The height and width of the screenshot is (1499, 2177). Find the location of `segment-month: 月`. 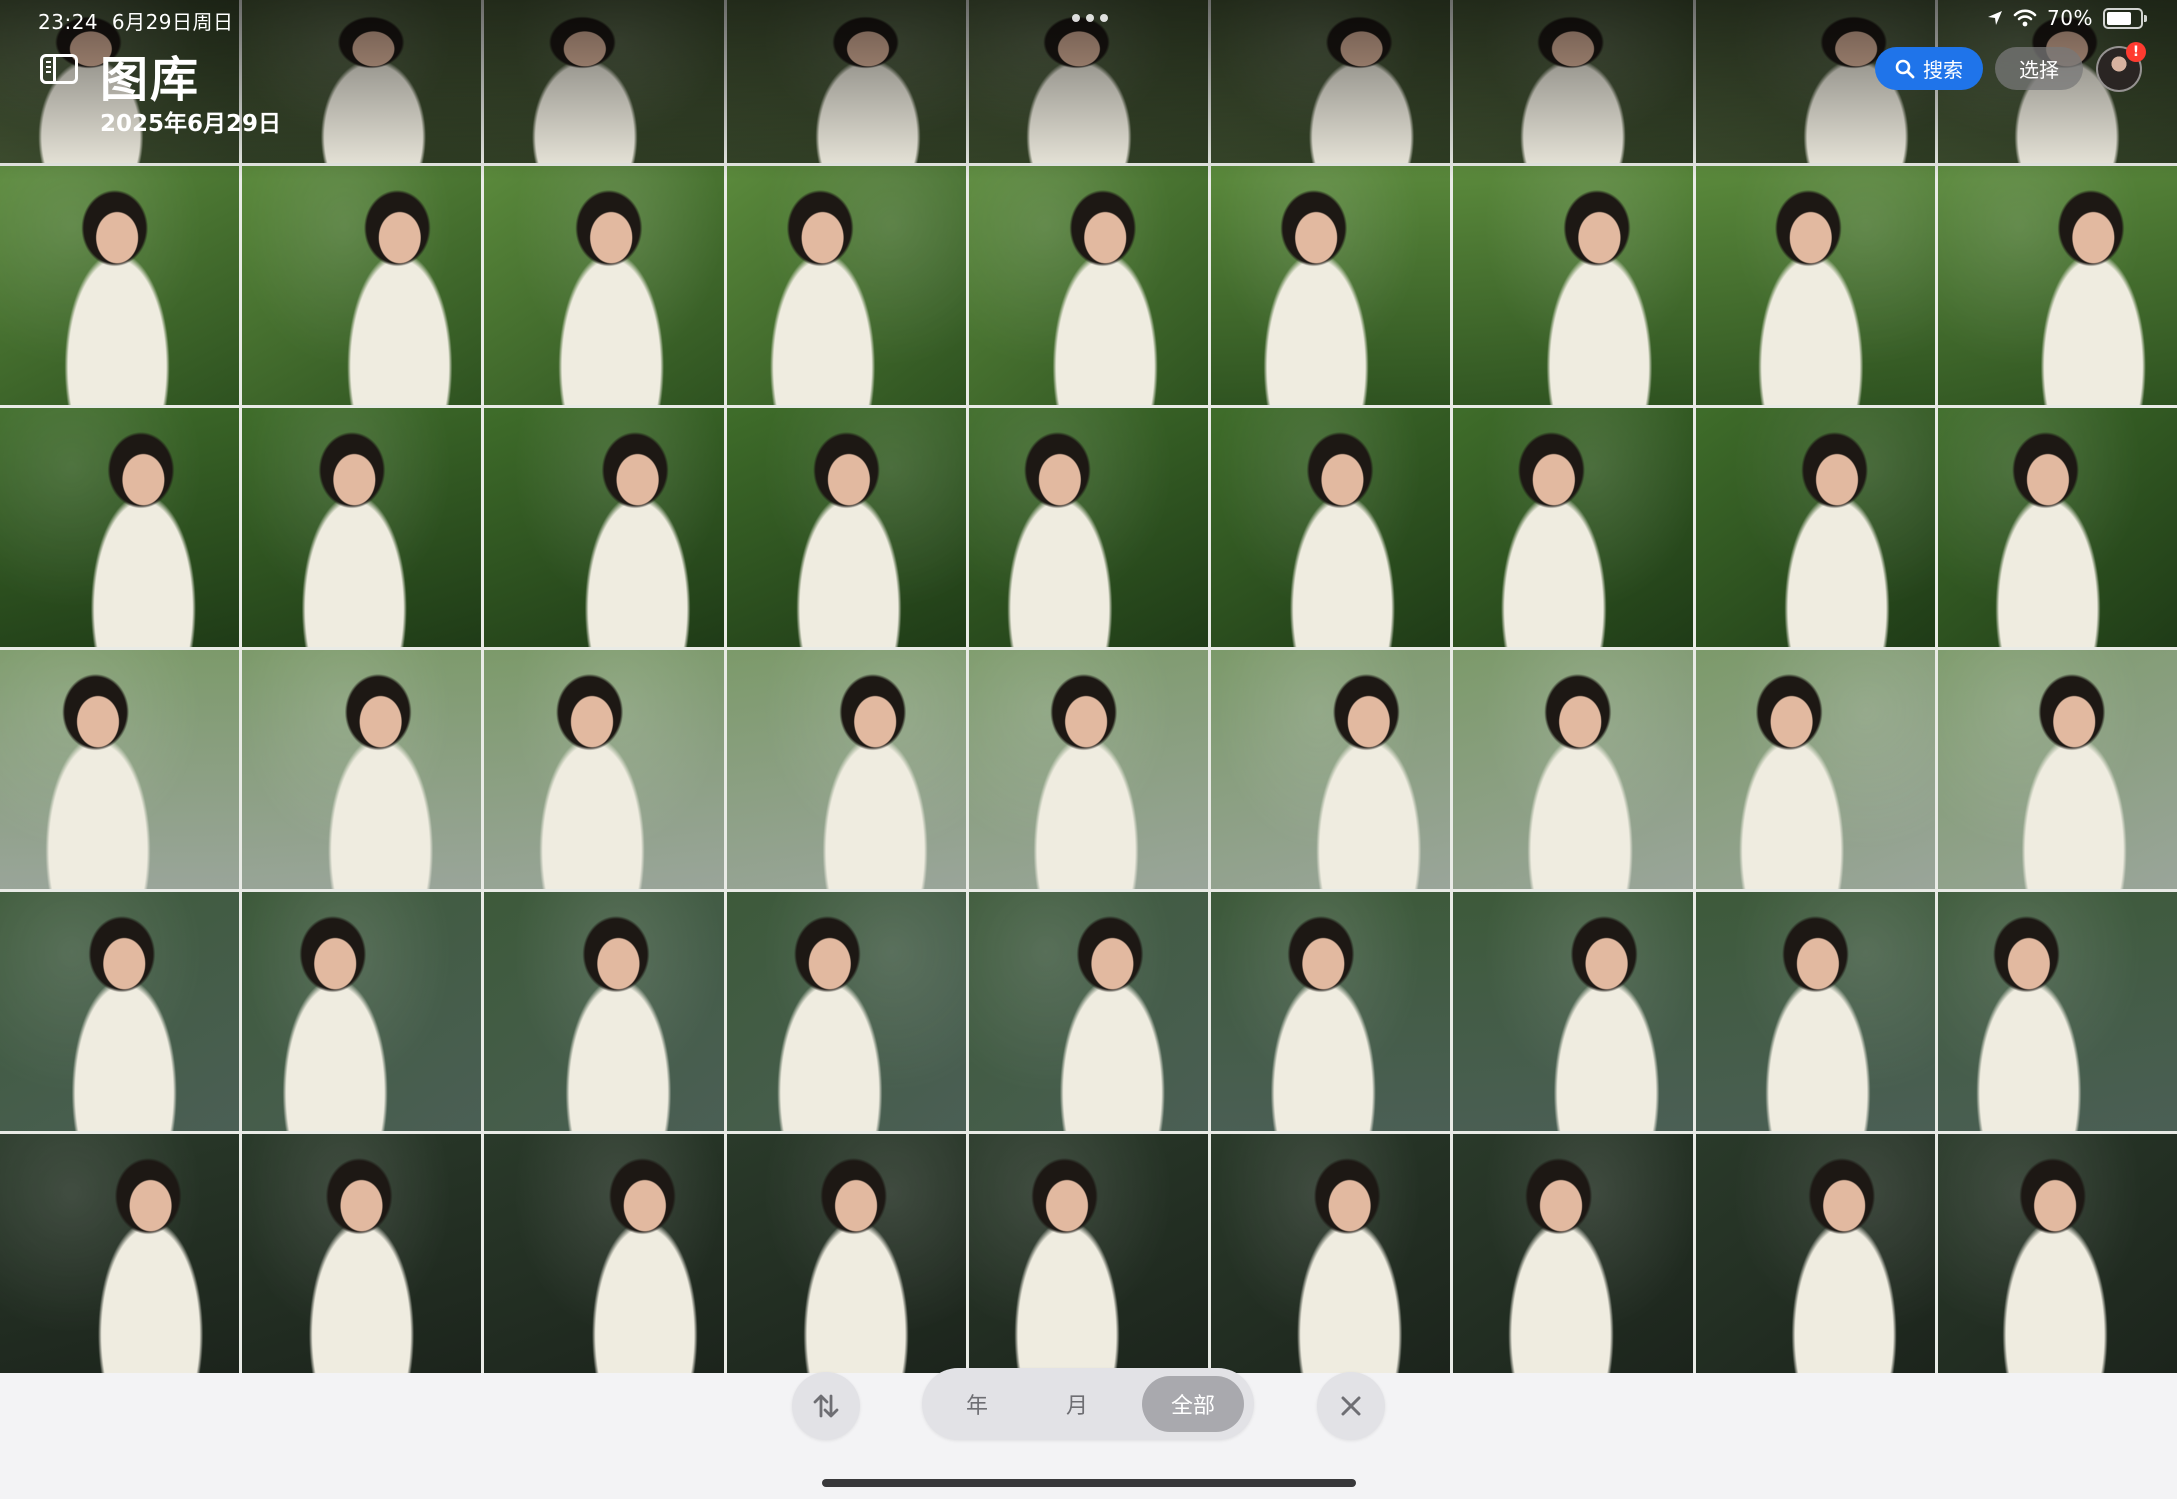

segment-month: 月 is located at coordinates (1077, 1404).